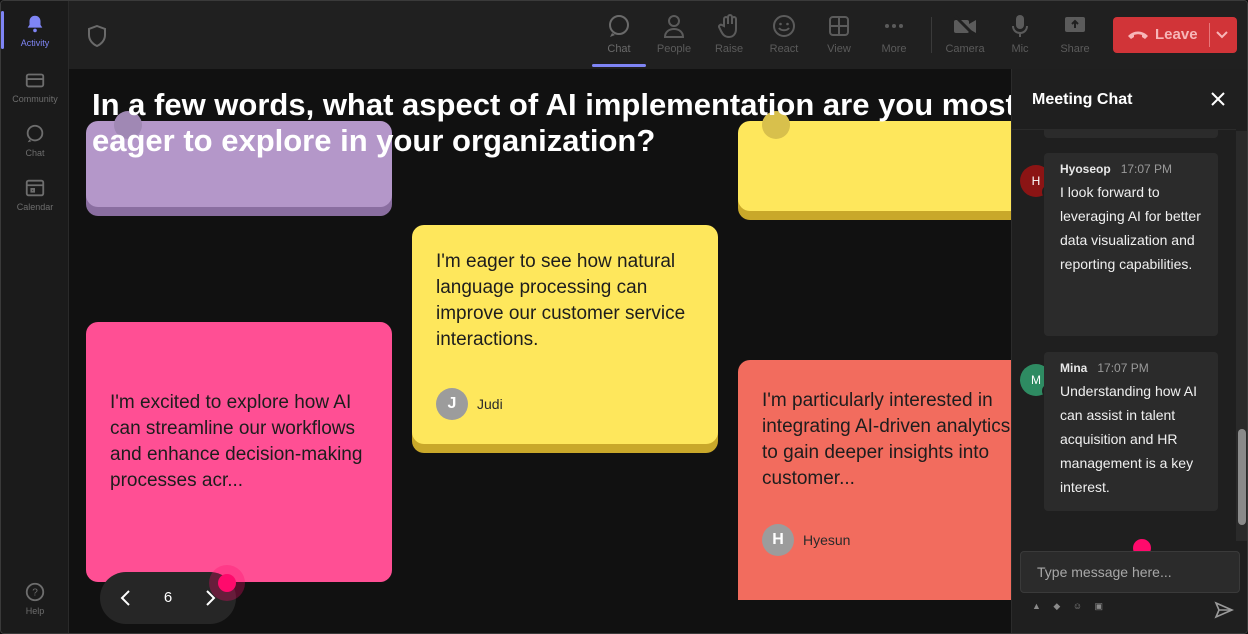 The width and height of the screenshot is (1248, 634). What do you see at coordinates (727, 26) in the screenshot?
I see `hand-icon` at bounding box center [727, 26].